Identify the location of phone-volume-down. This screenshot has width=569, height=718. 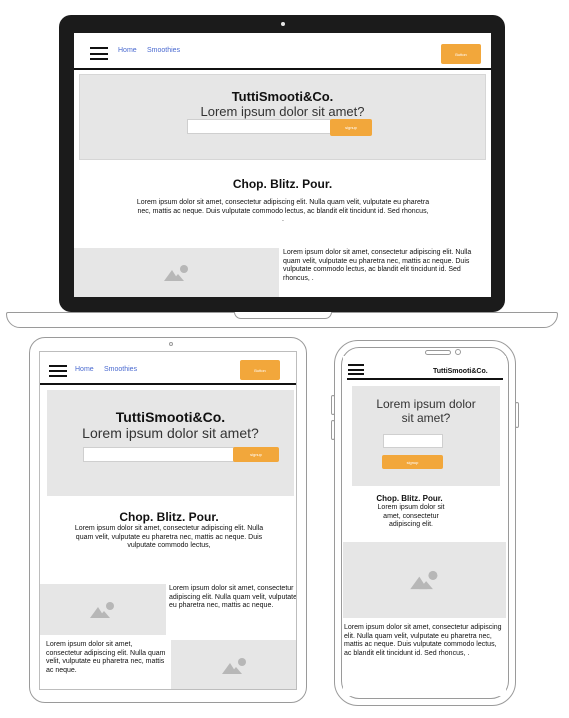
(333, 430).